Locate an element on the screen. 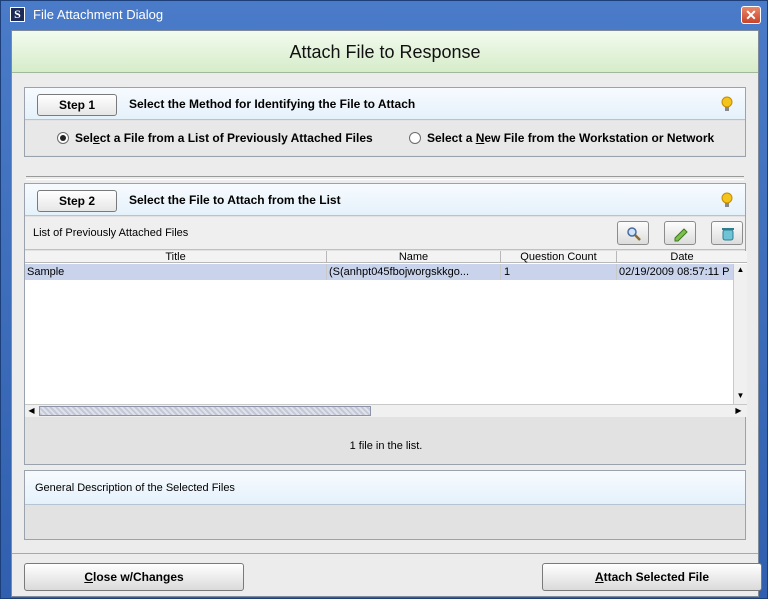 Image resolution: width=768 pixels, height=599 pixels. delete-button is located at coordinates (727, 233).